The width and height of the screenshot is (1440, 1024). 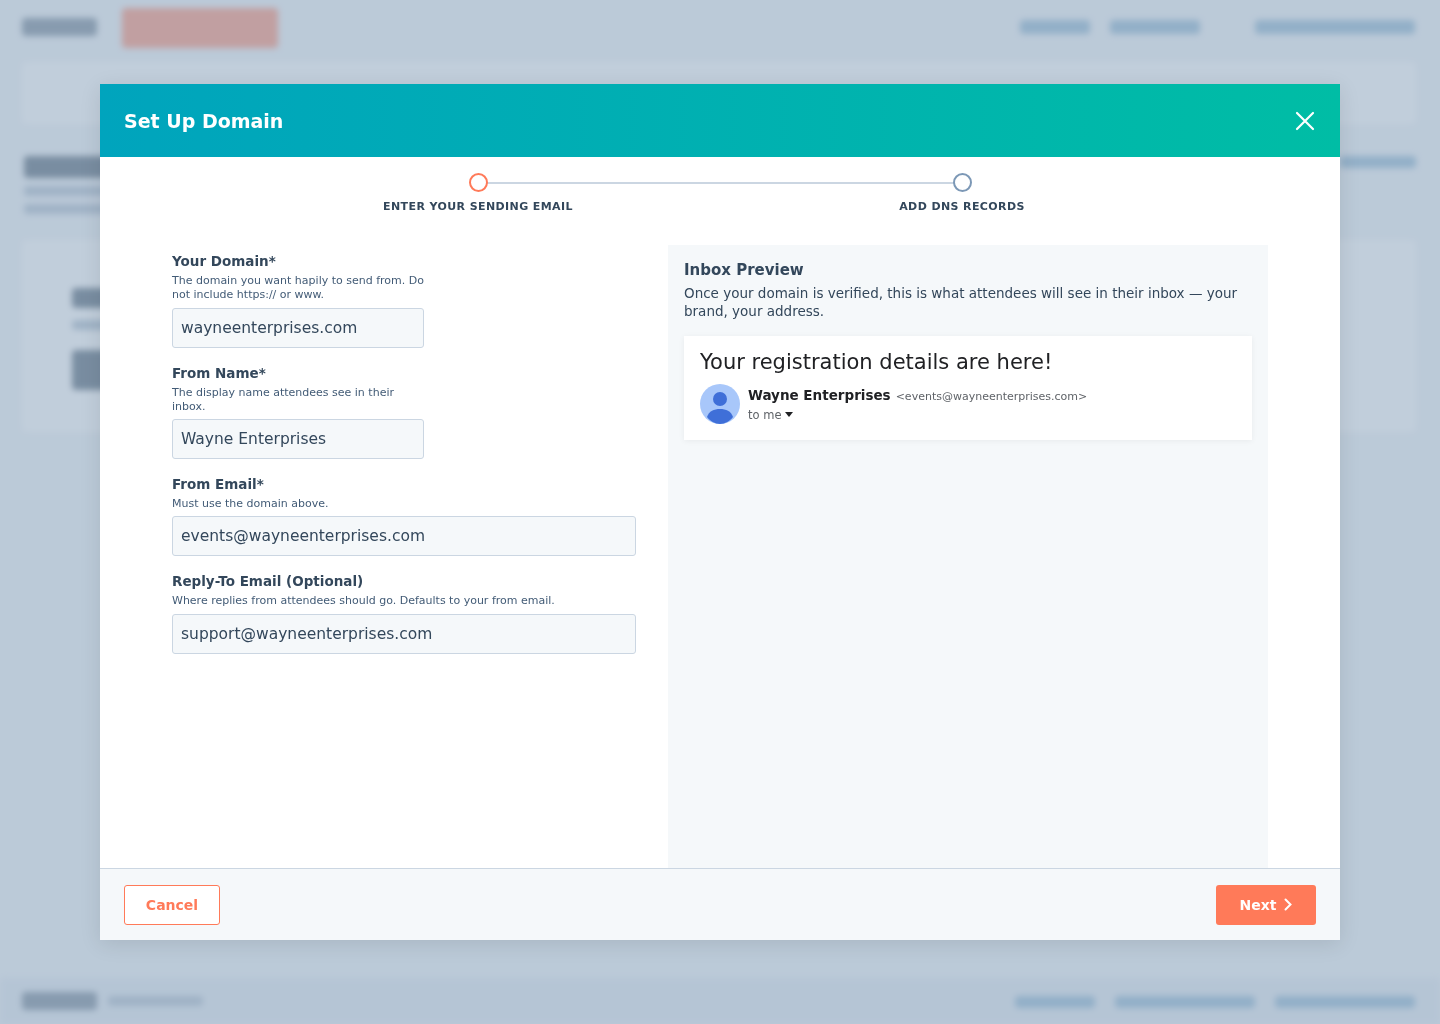 What do you see at coordinates (298, 327) in the screenshot?
I see `input-field: wayneenterprises.com` at bounding box center [298, 327].